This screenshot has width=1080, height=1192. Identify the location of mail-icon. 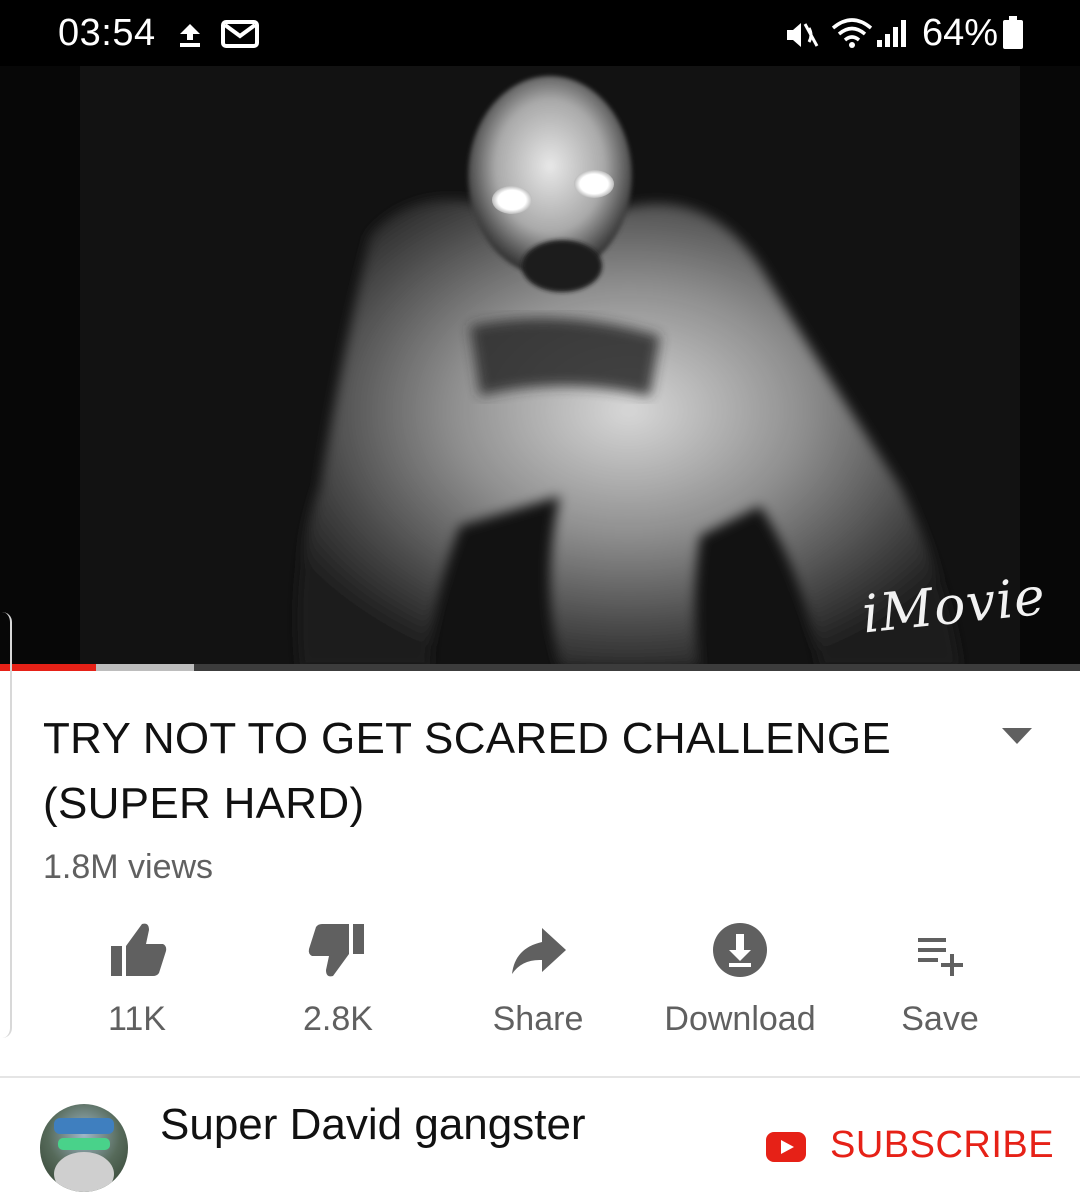
(240, 36).